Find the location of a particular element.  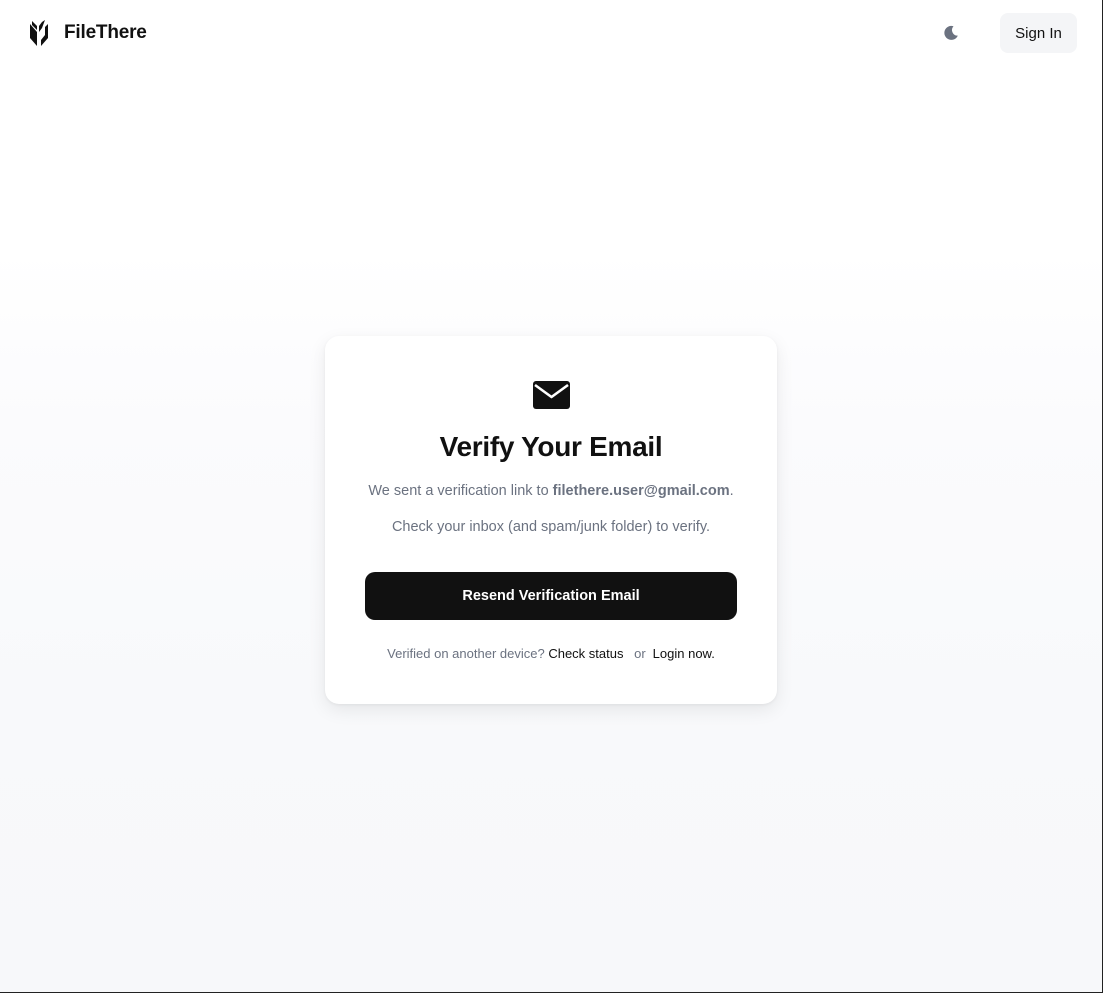

envelope-icon is located at coordinates (551, 395).